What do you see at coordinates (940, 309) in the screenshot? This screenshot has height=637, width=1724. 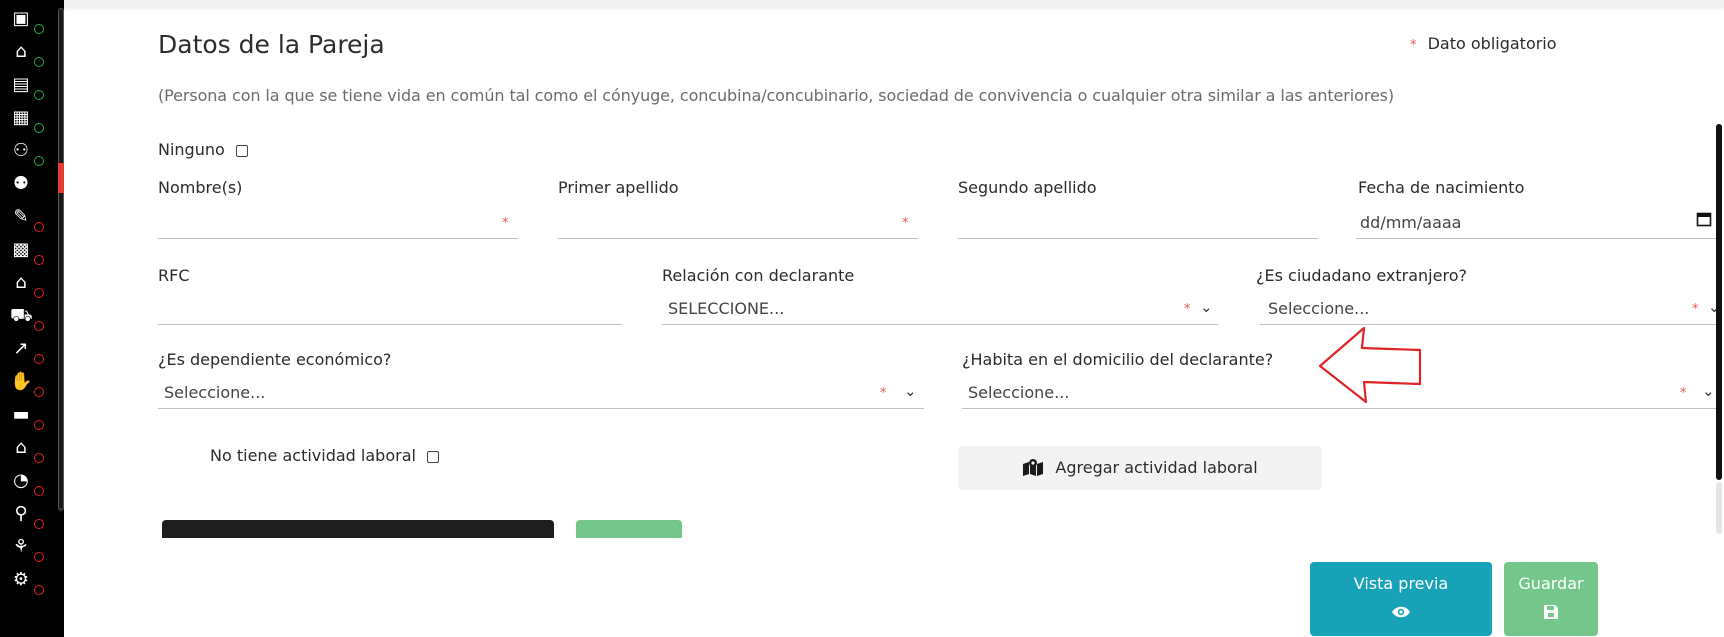 I see `relacion-select: SELECCIONE... * ⌄` at bounding box center [940, 309].